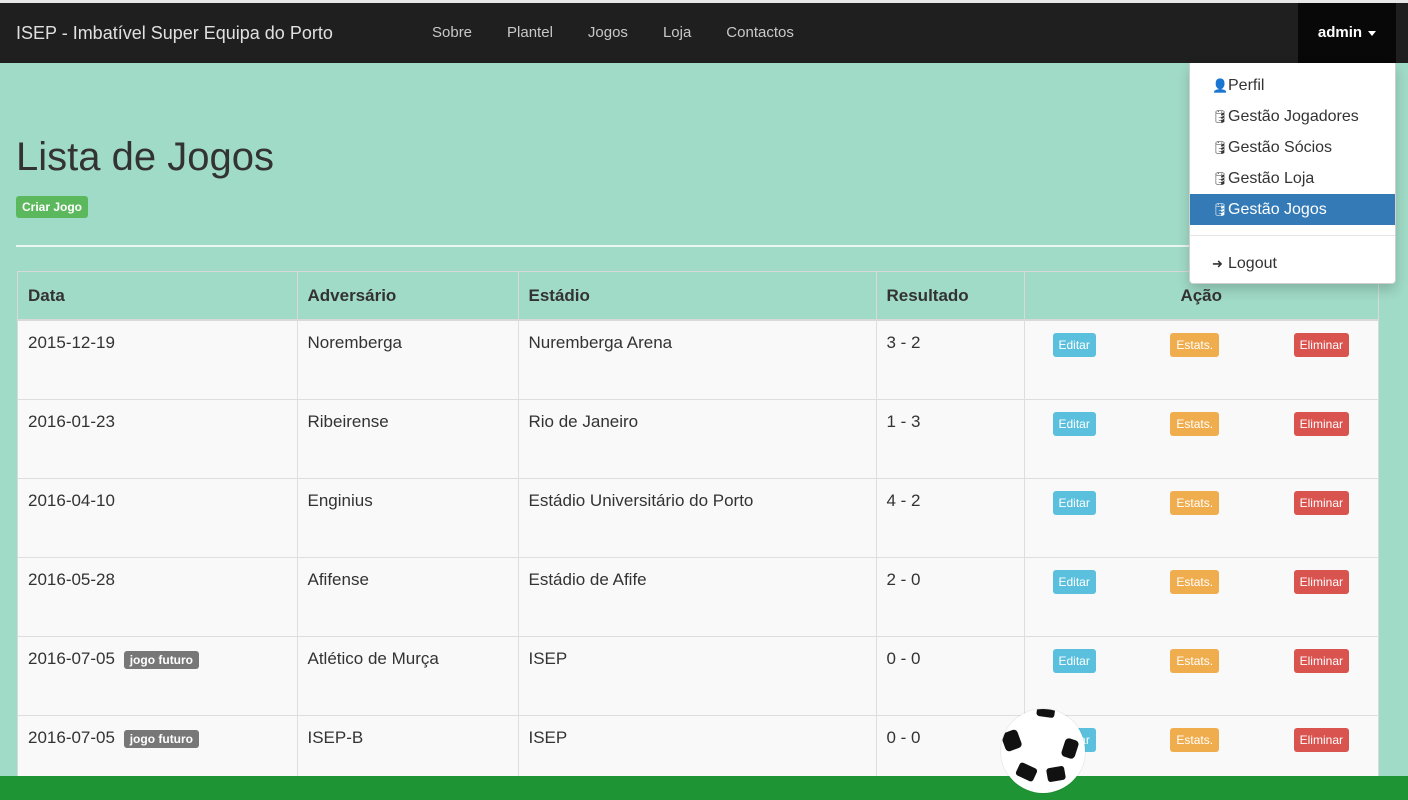 The width and height of the screenshot is (1408, 800). I want to click on date-text: 2016-05-28, so click(71, 579).